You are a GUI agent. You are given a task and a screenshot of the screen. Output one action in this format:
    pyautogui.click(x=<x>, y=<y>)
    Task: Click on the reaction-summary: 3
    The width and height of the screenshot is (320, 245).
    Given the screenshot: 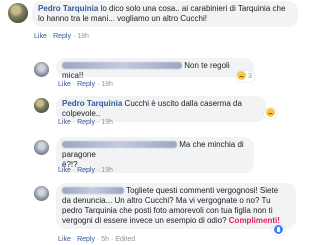 What is the action you would take?
    pyautogui.click(x=245, y=76)
    